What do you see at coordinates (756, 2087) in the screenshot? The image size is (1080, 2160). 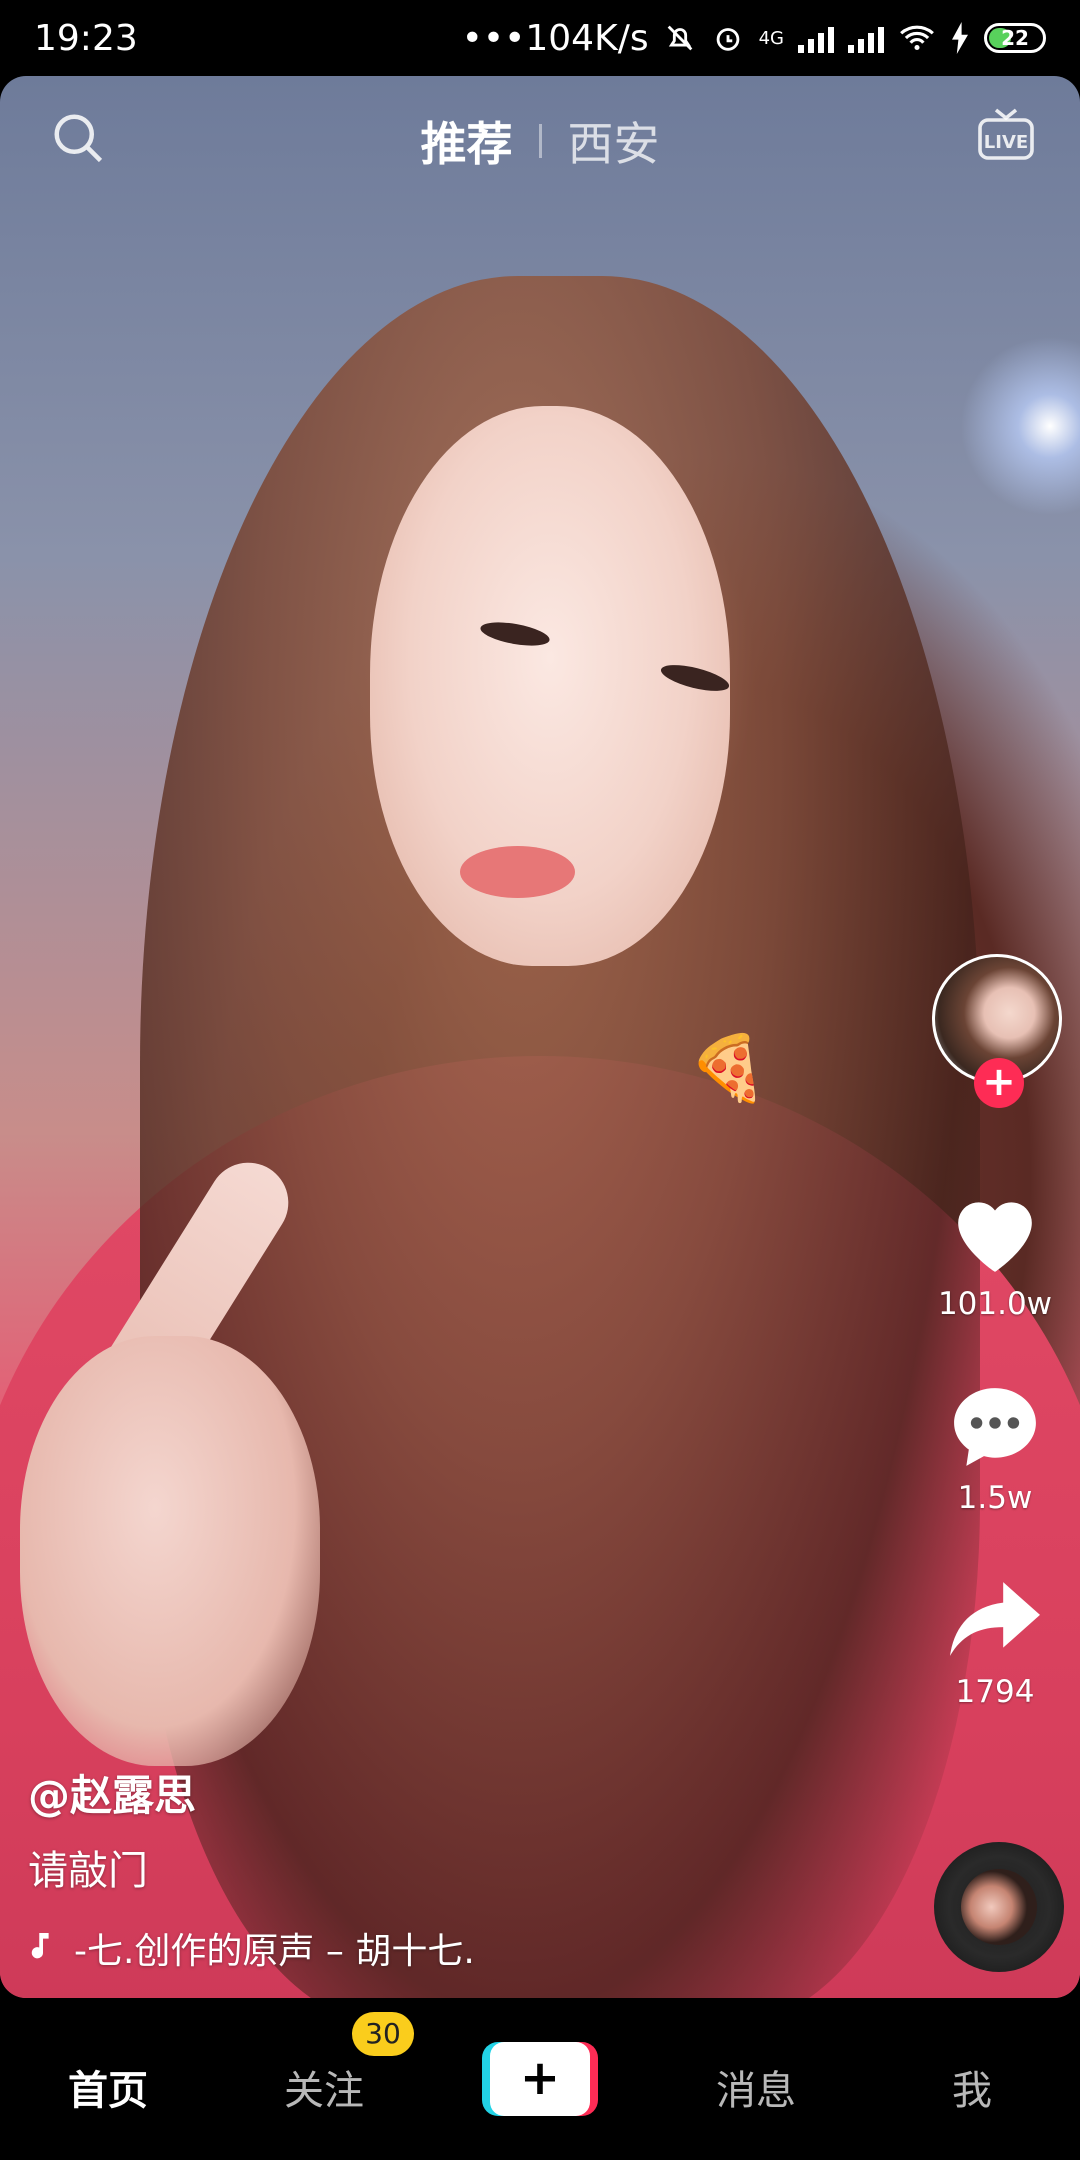 I see `nav-messages: 消息` at bounding box center [756, 2087].